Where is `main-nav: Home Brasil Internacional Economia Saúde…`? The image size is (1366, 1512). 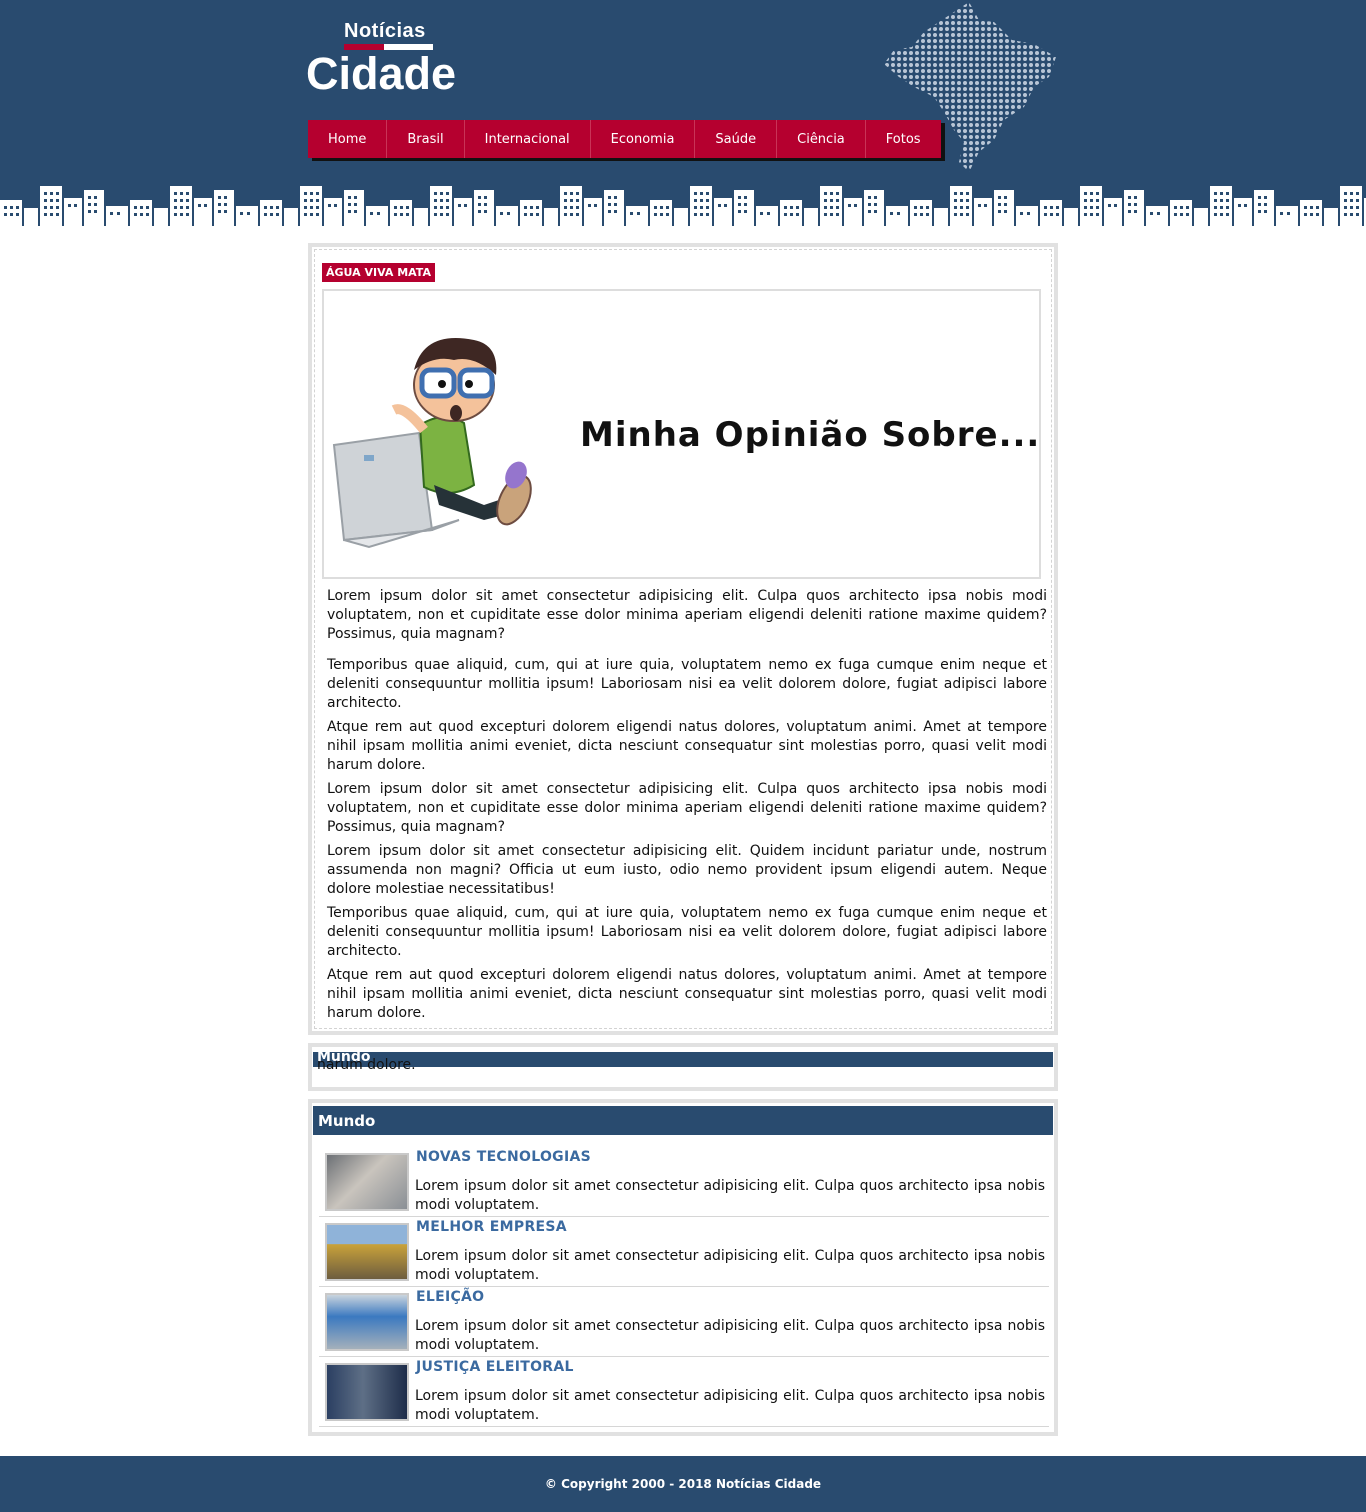 main-nav: Home Brasil Internacional Economia Saúde… is located at coordinates (624, 139).